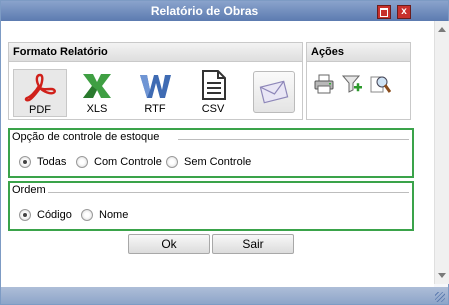  Describe the element at coordinates (87, 137) in the screenshot. I see `stock-control-legend: Opção de controle de estoque` at that location.